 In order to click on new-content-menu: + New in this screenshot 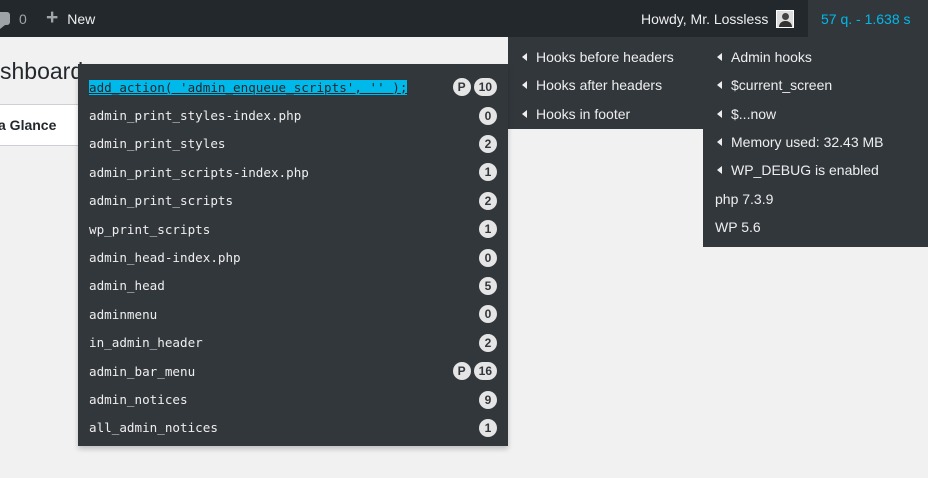, I will do `click(70, 18)`.